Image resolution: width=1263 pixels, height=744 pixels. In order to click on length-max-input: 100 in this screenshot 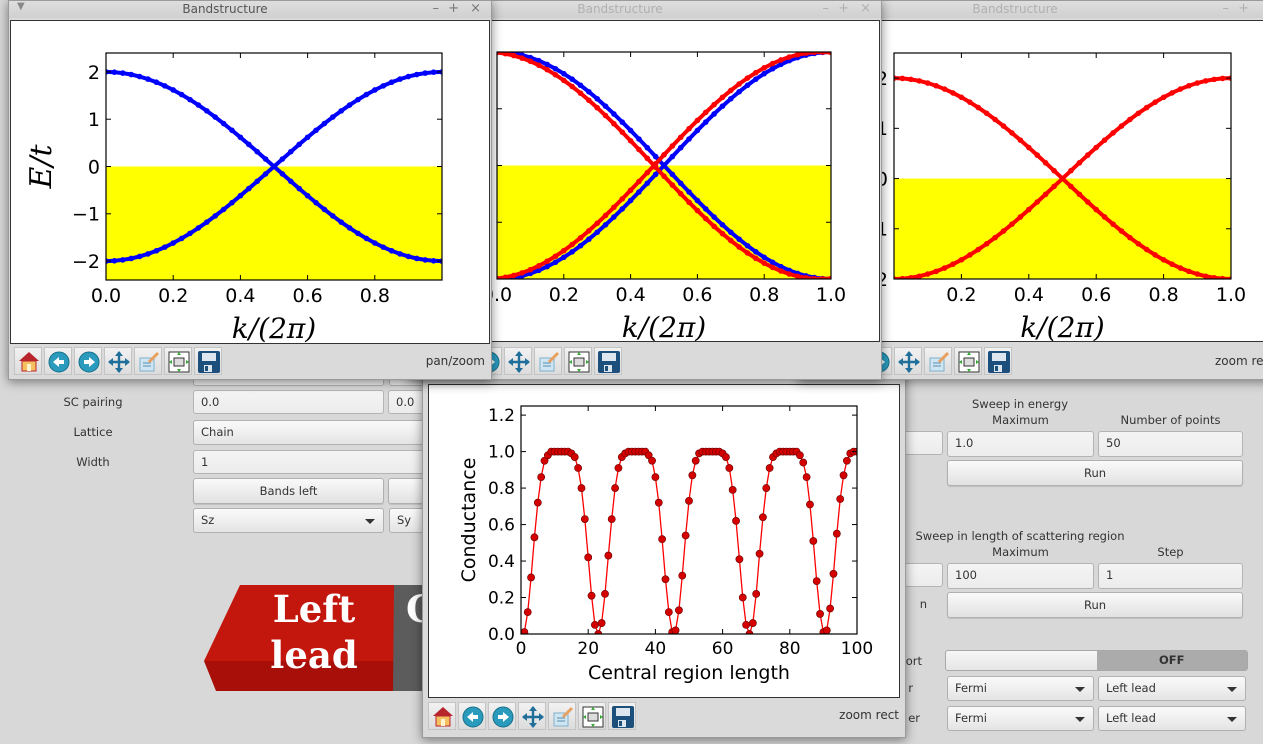, I will do `click(1020, 576)`.